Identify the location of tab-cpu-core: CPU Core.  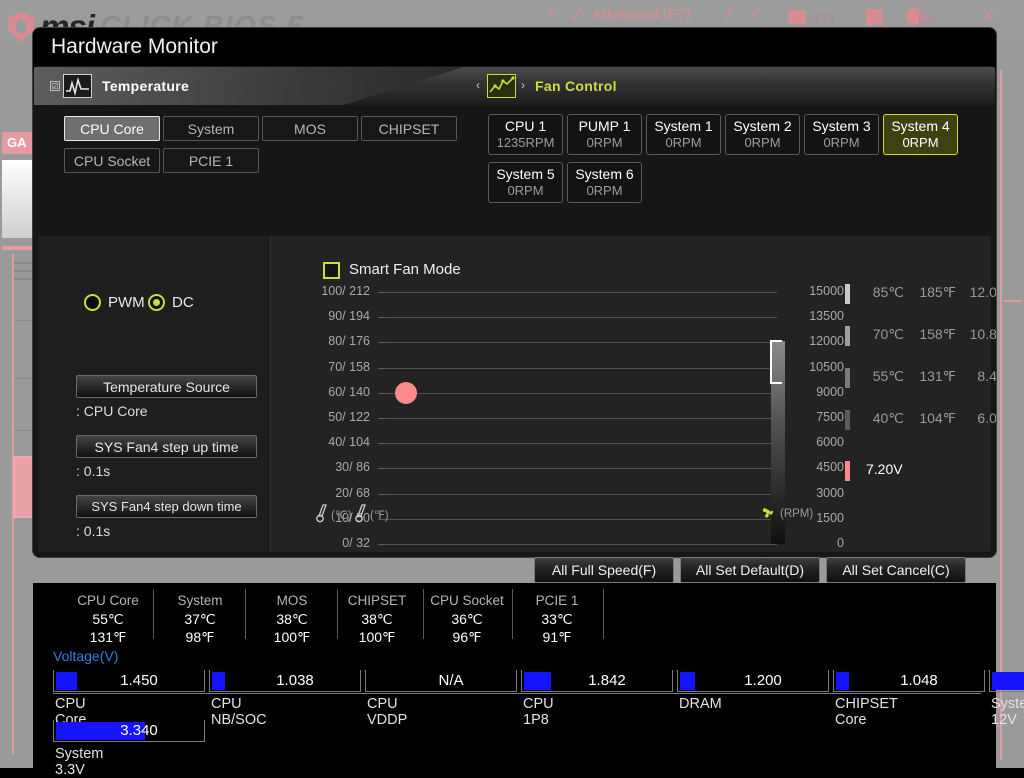
(112, 128).